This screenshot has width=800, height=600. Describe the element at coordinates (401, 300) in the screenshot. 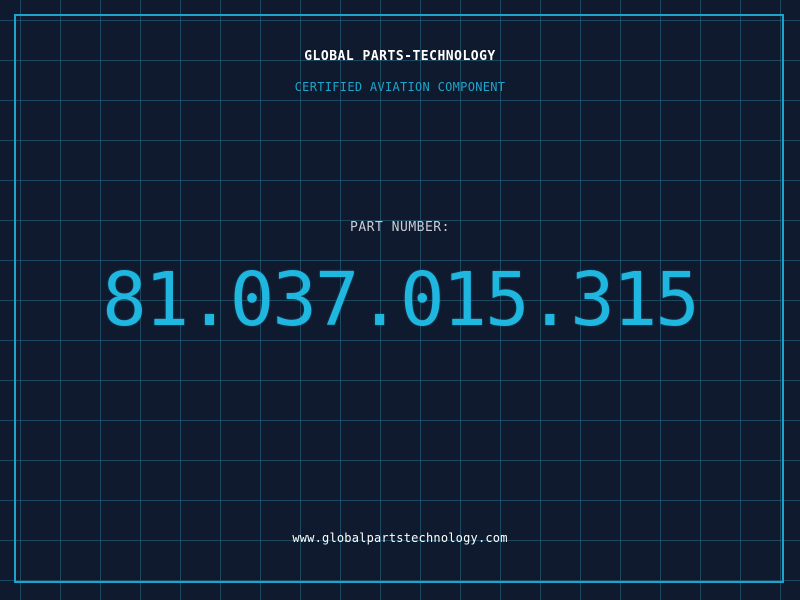

I see `part-number-value: 81.037.015.315` at that location.